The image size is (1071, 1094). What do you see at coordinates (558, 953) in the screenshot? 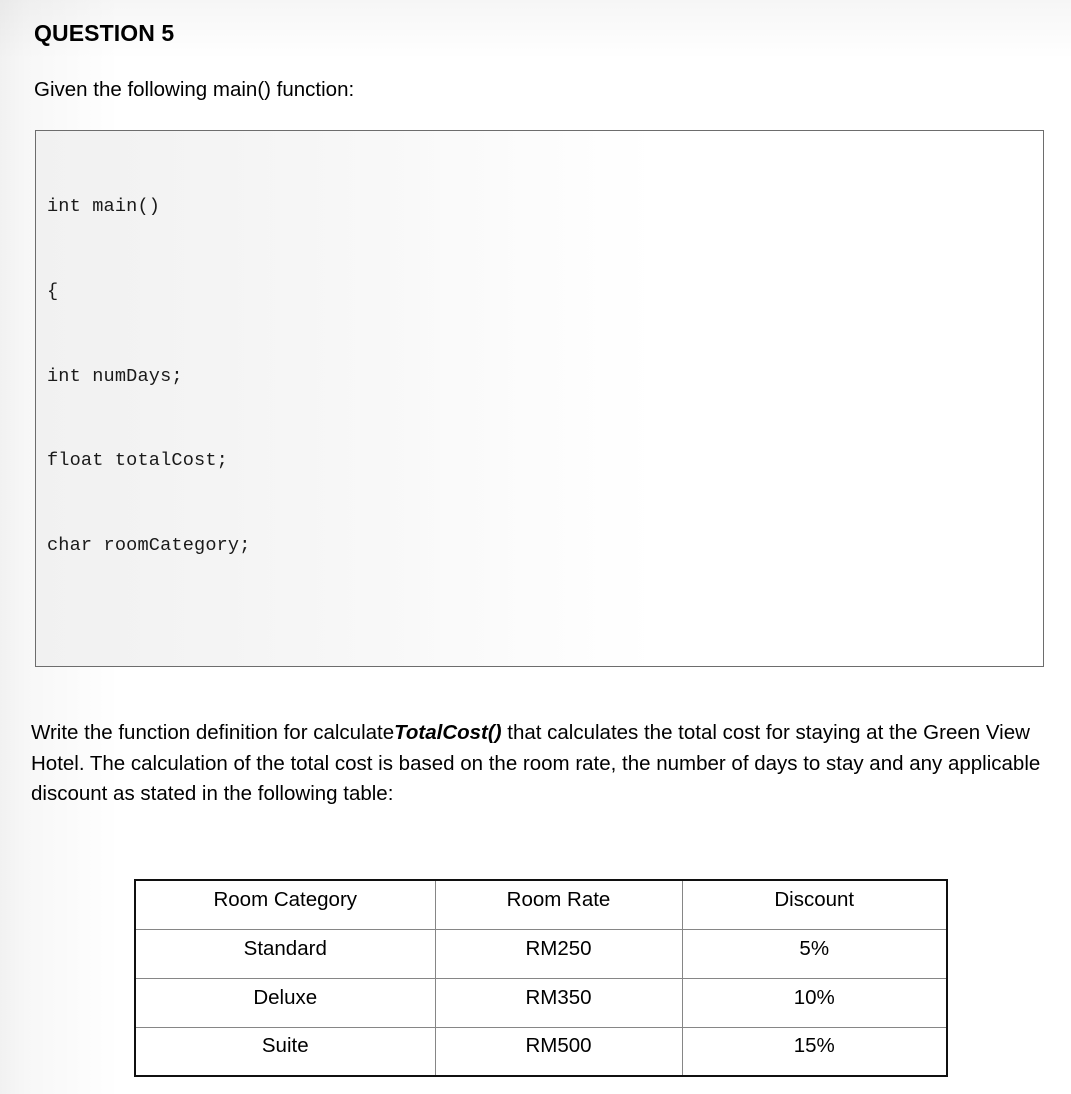
I see `cell-room-rate: RM250` at bounding box center [558, 953].